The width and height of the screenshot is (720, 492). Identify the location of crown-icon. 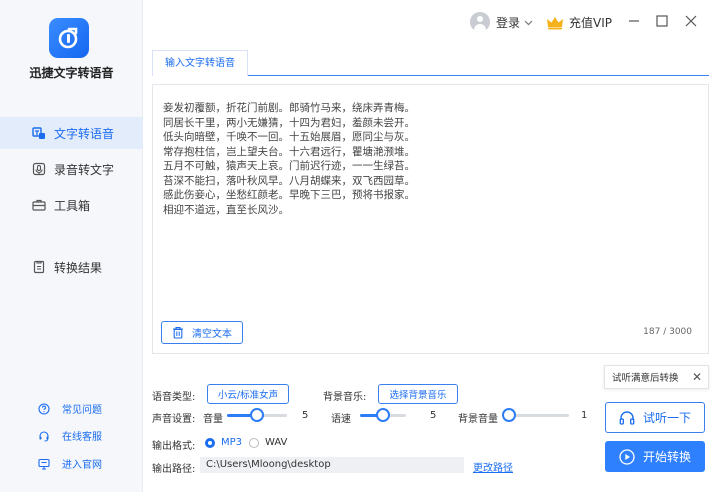
(555, 23).